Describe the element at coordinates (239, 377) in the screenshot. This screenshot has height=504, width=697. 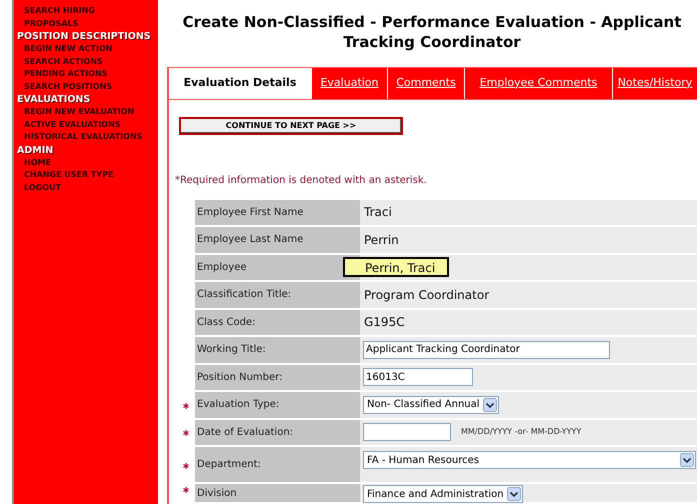
I see `field-label: Position Number:` at that location.